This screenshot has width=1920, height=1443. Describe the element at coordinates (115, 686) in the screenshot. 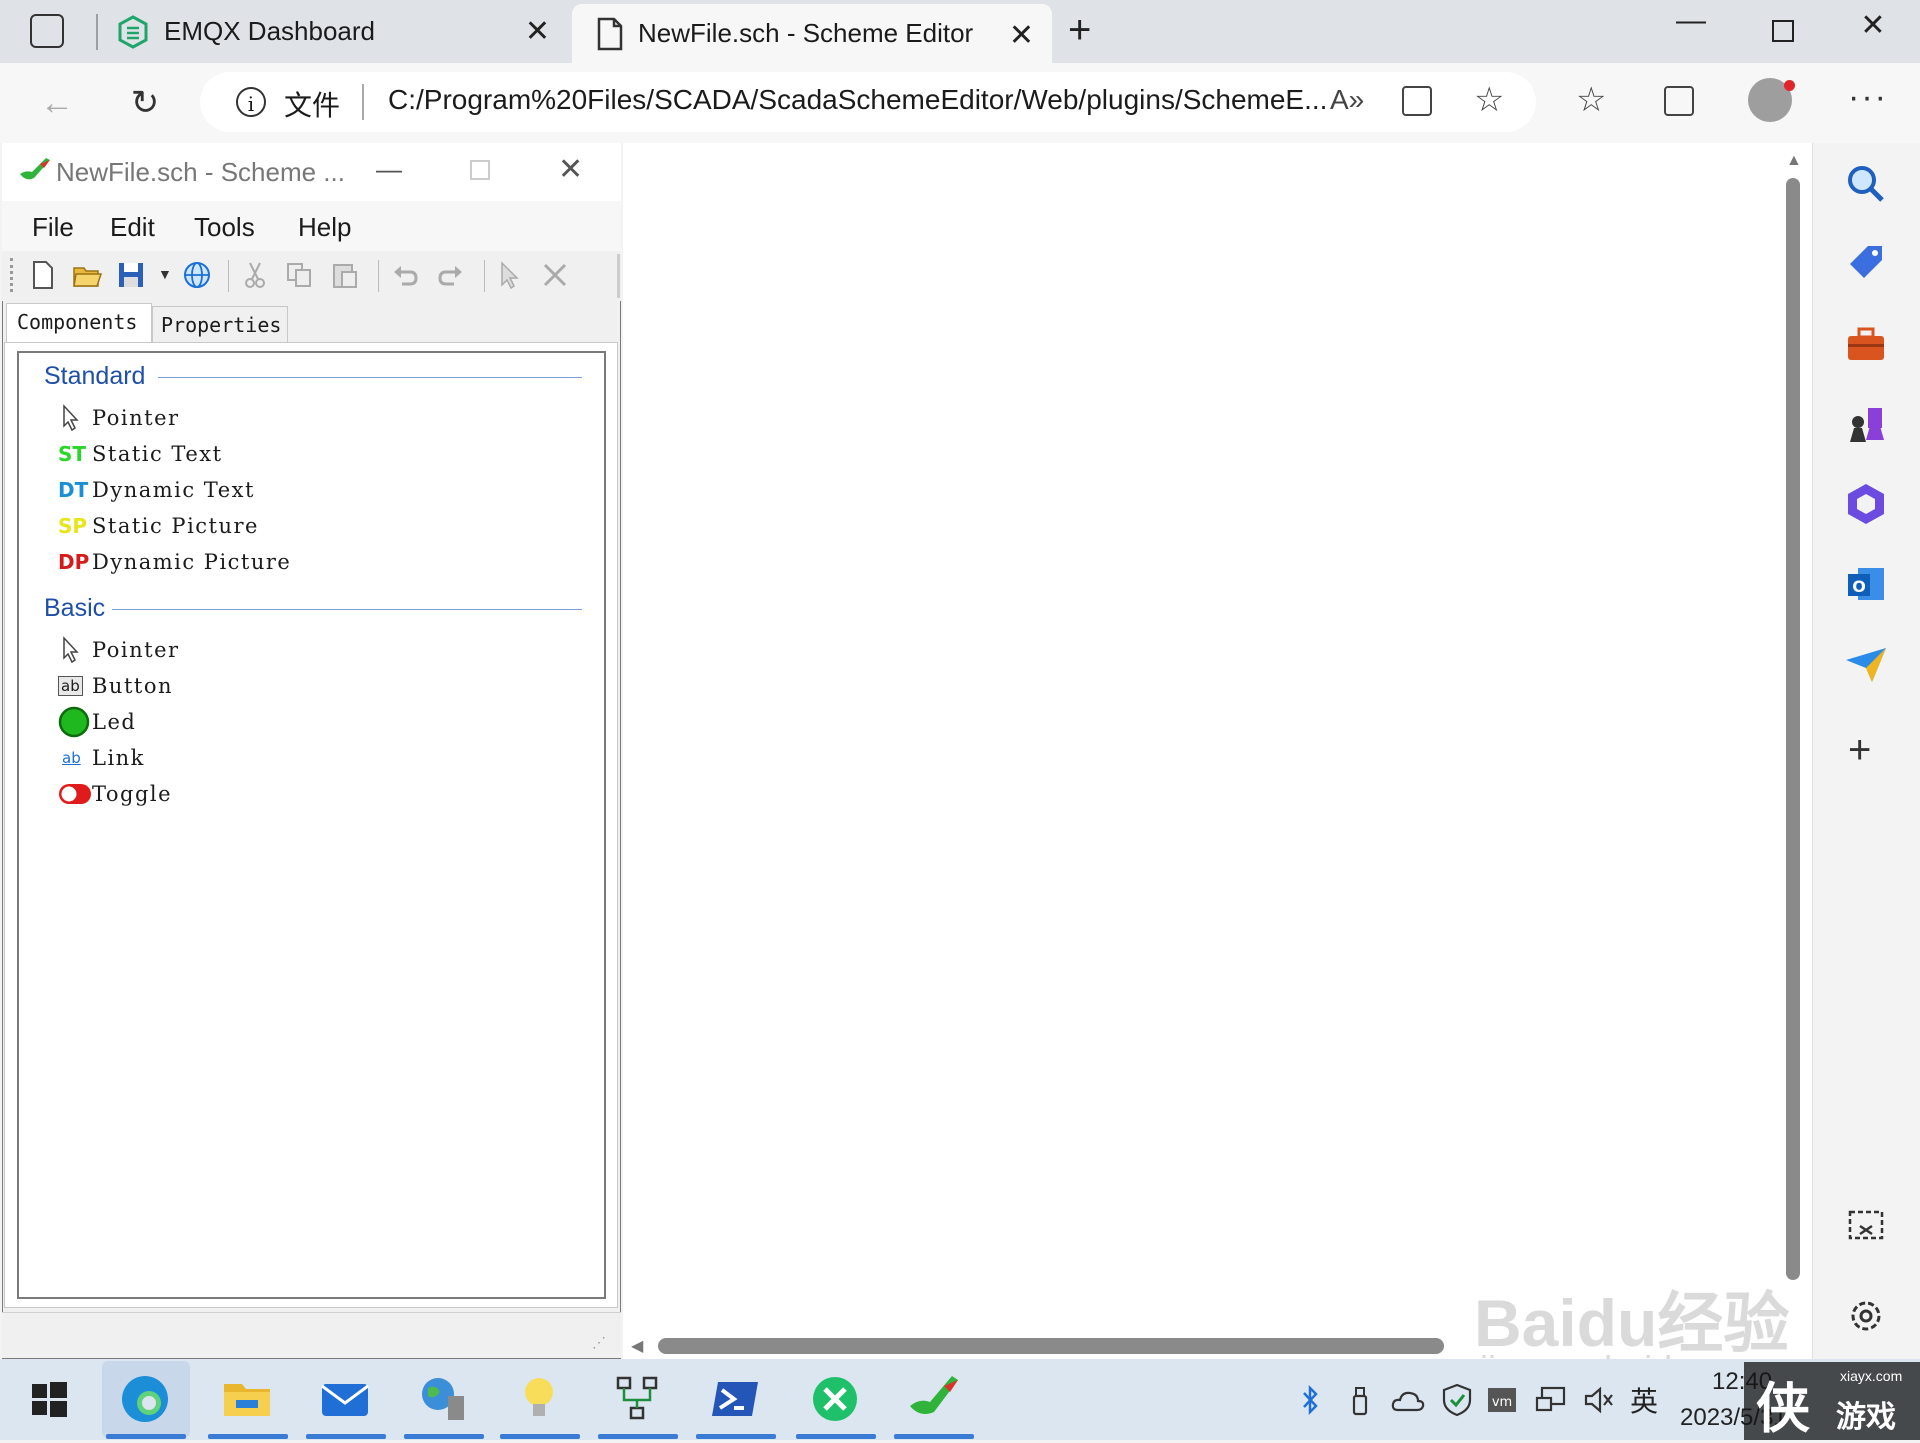

I see `component-item: ab Button` at that location.